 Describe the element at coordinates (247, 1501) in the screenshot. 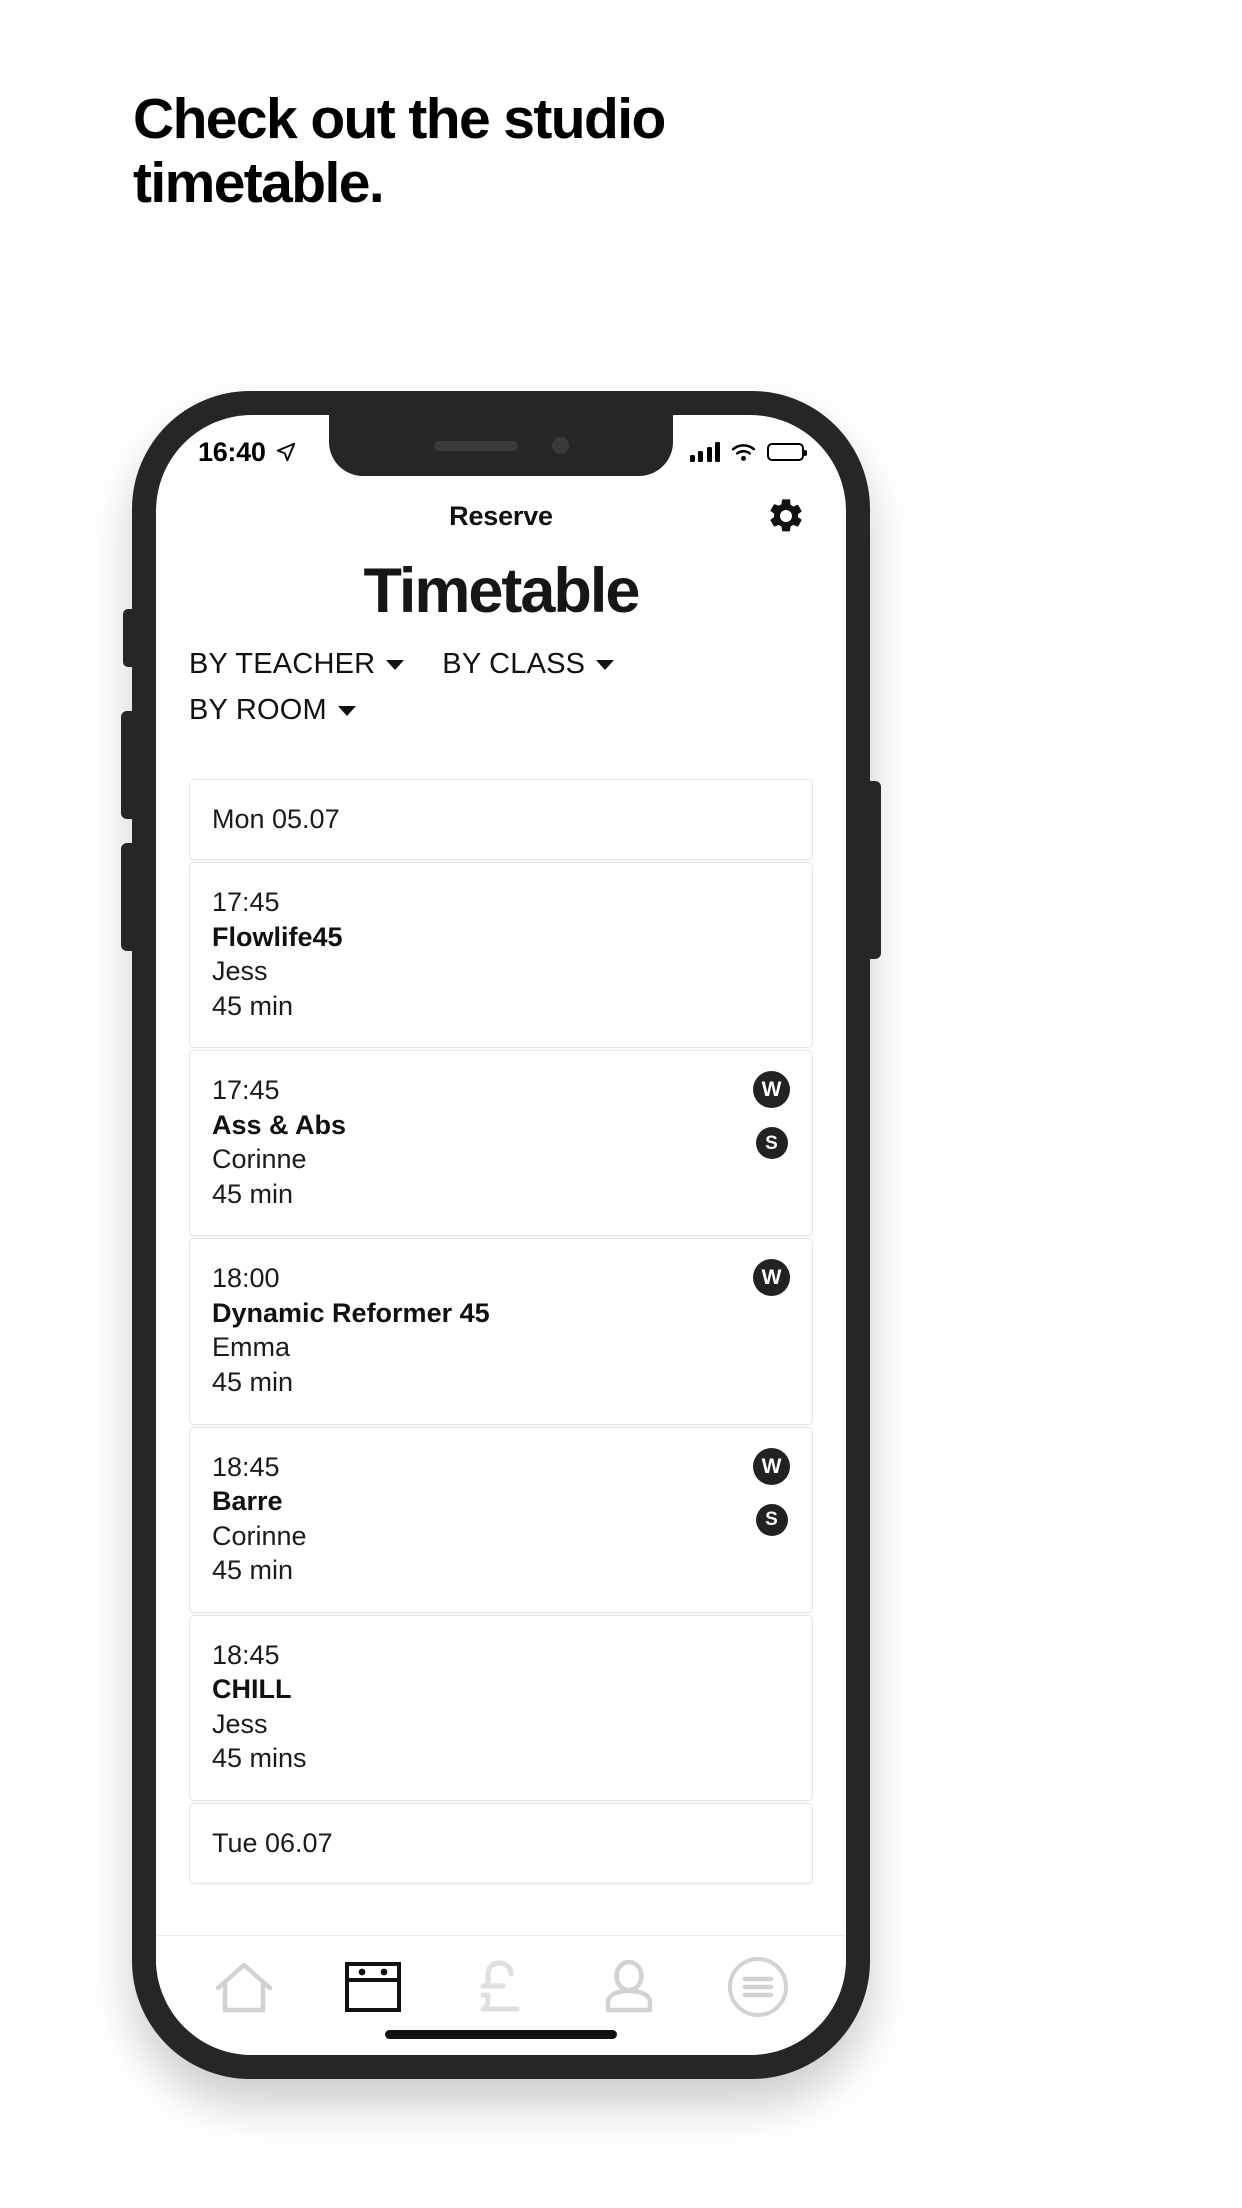

I see `class-name: Barre` at that location.